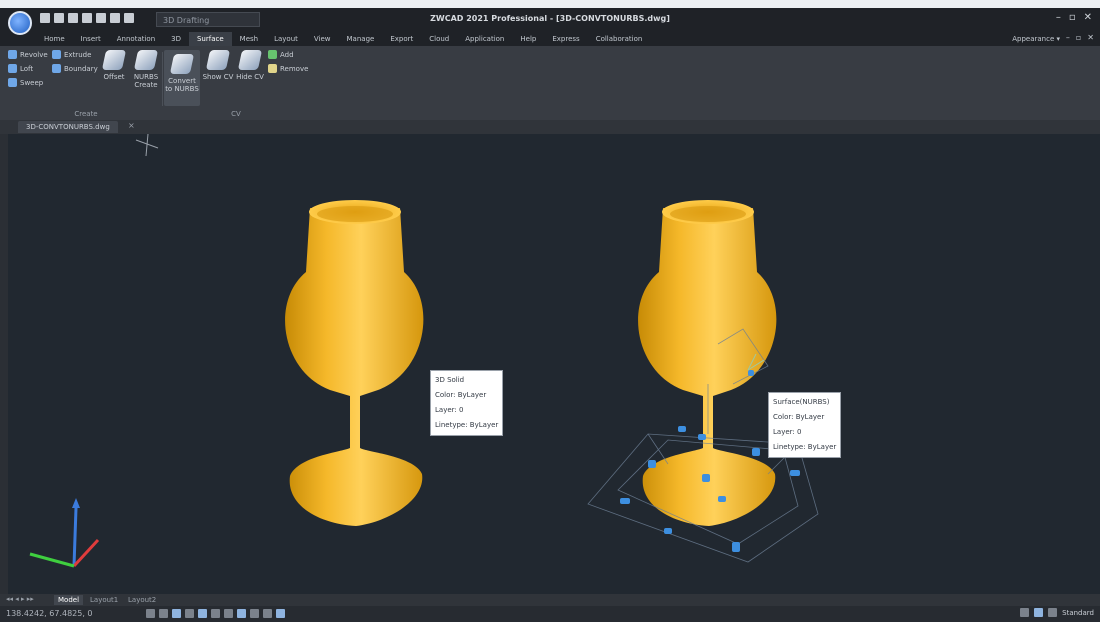 This screenshot has width=1100, height=622. Describe the element at coordinates (146, 60) in the screenshot. I see `nurbs-create-icon` at that location.